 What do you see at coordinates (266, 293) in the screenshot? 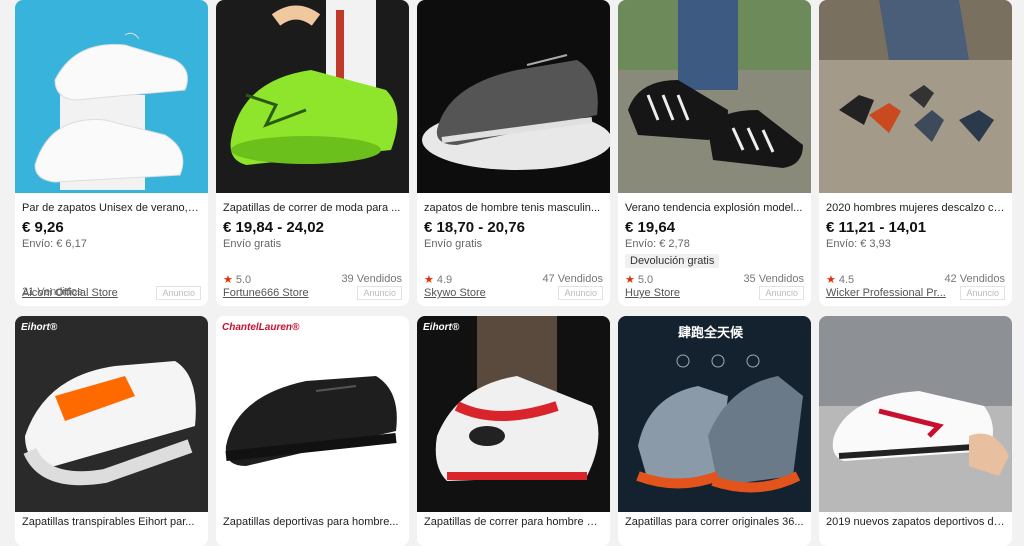
I see `store-link: Fortune666 Store` at bounding box center [266, 293].